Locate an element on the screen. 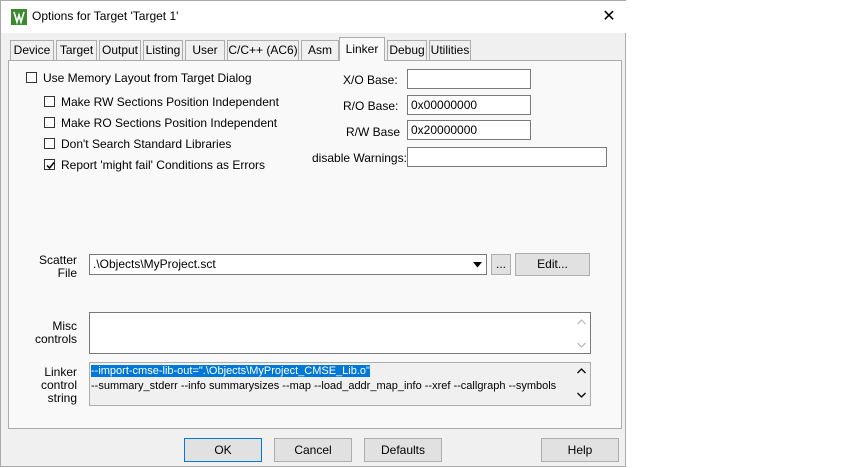 This screenshot has width=854, height=468. ro-position-independent-label: Make RO Sections Position Independent is located at coordinates (169, 123).